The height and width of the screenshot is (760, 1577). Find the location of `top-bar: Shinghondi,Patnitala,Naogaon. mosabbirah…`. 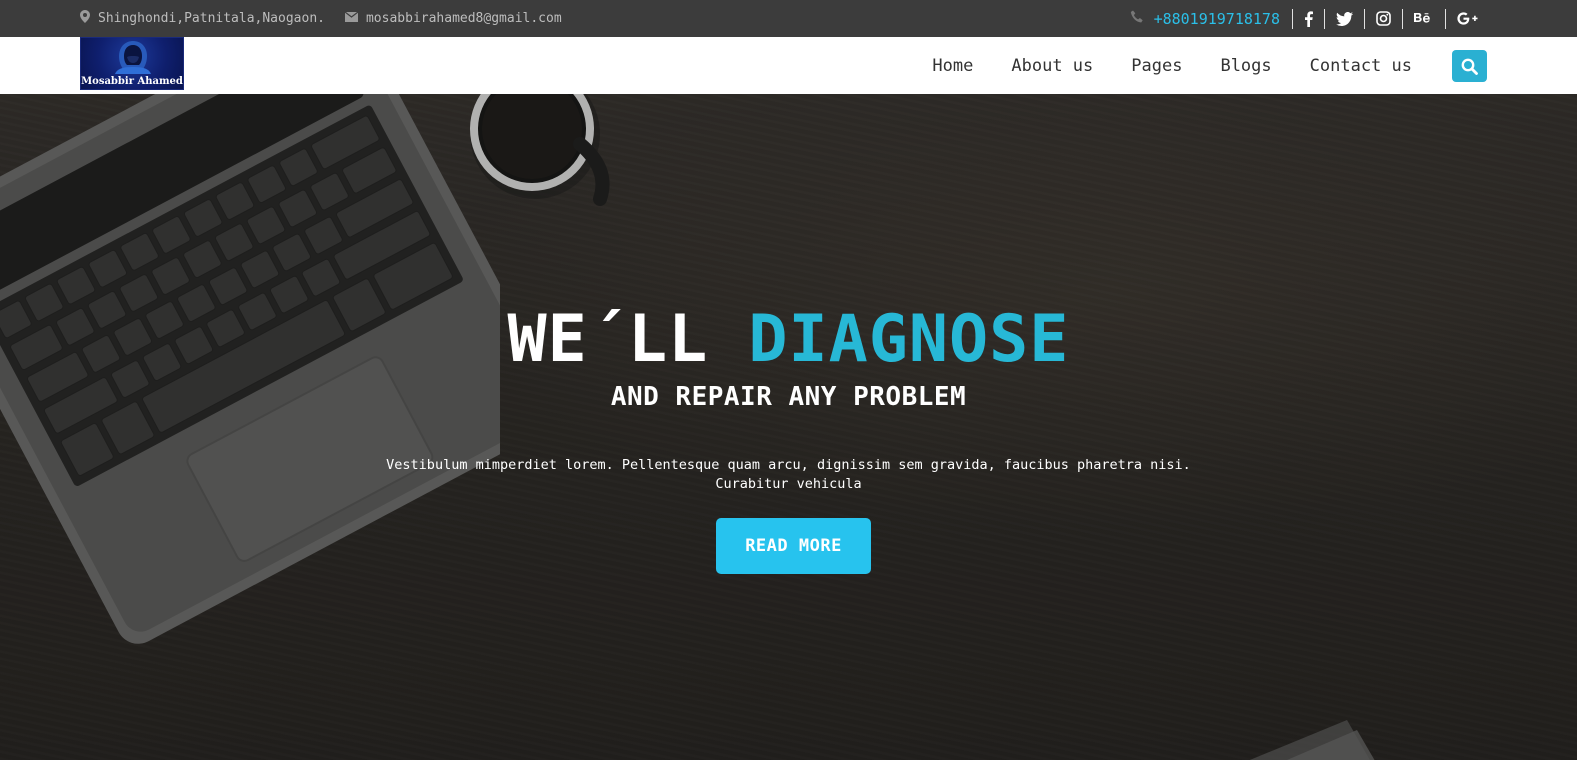

top-bar: Shinghondi,Patnitala,Naogaon. mosabbirah… is located at coordinates (788, 18).